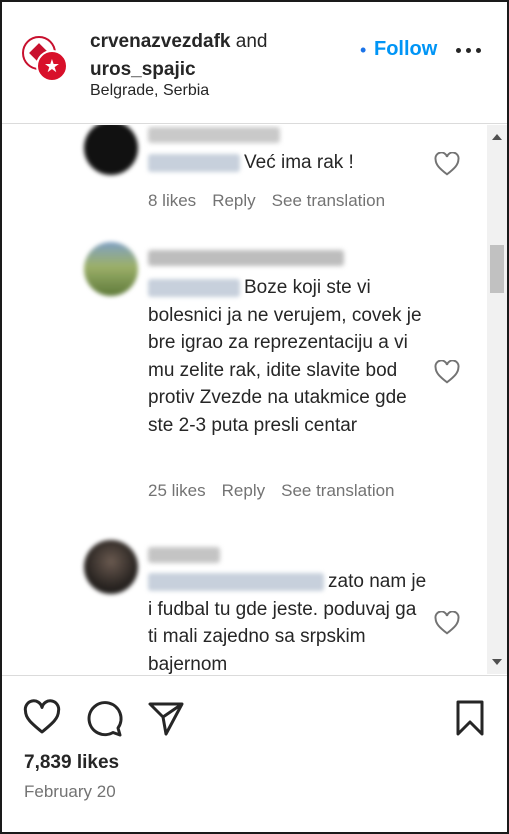 Image resolution: width=509 pixels, height=834 pixels. Describe the element at coordinates (497, 662) in the screenshot. I see `scroll-down-arrow-icon` at that location.